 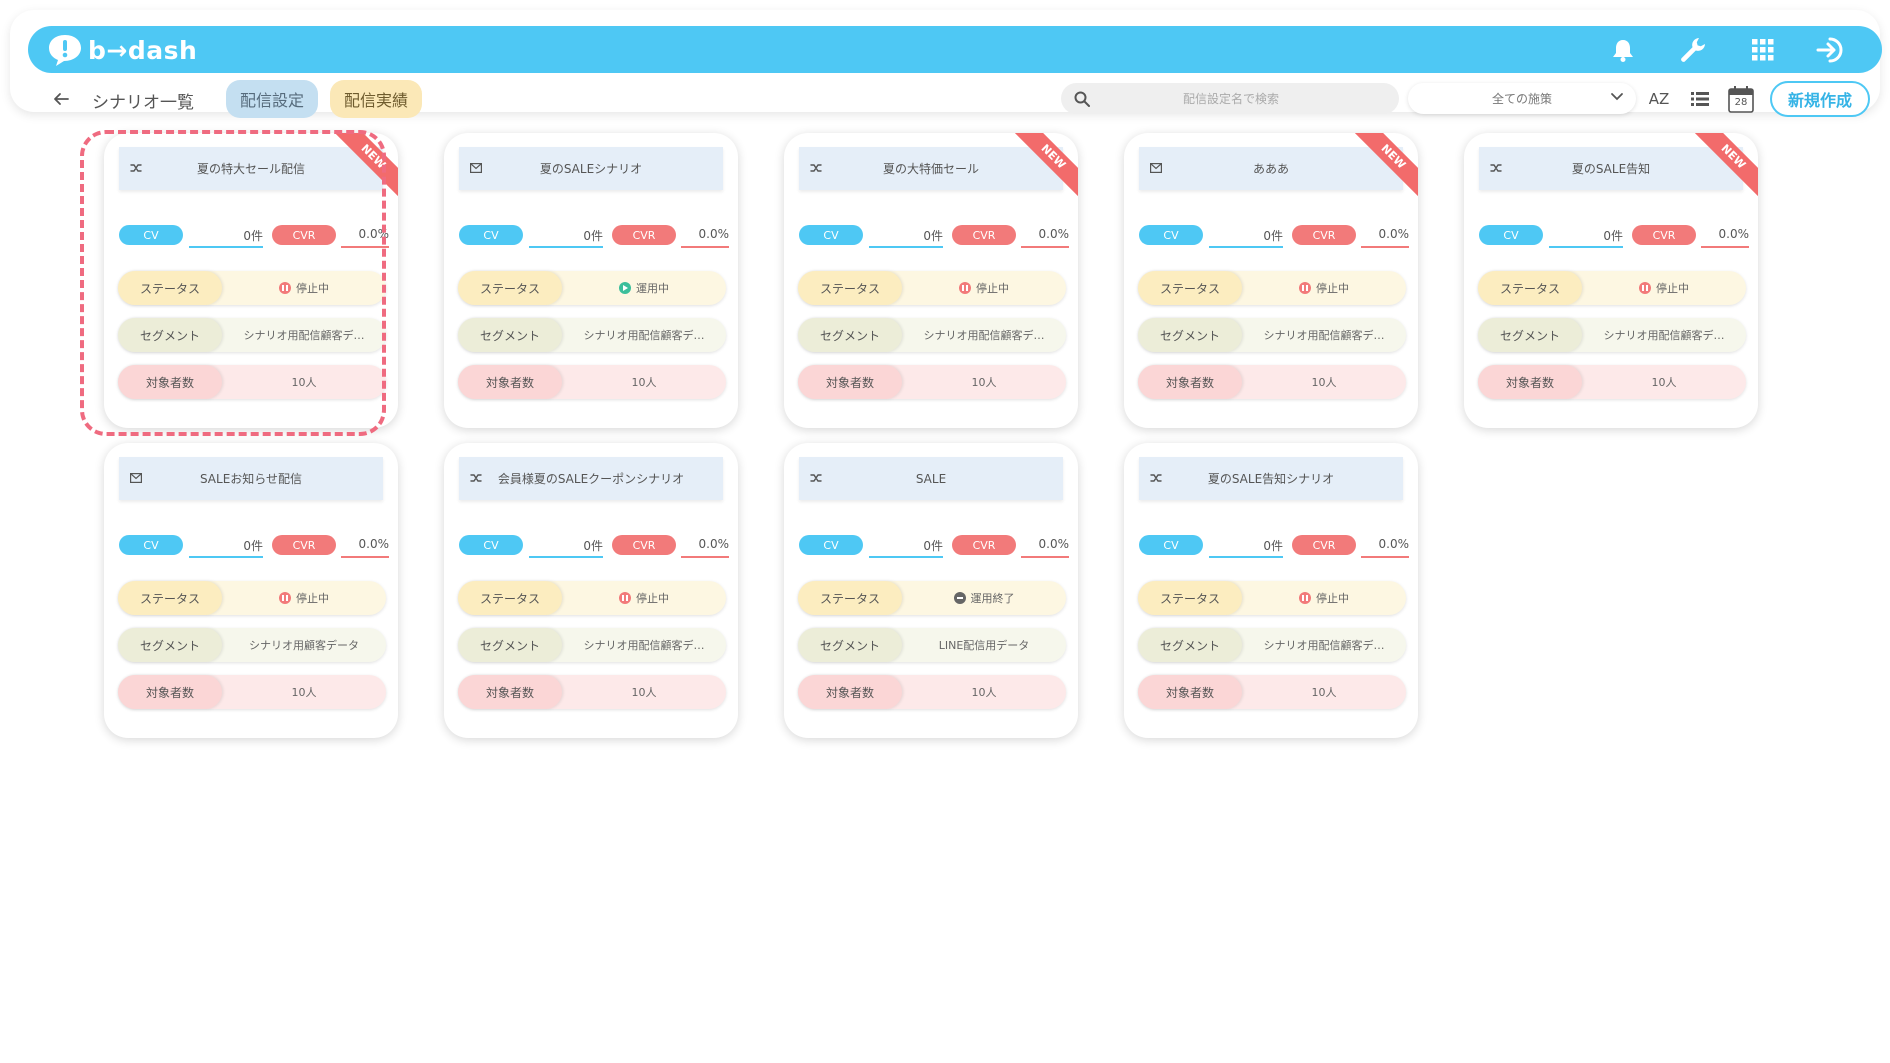 I want to click on new-create-button: 新規作成, so click(x=1820, y=99).